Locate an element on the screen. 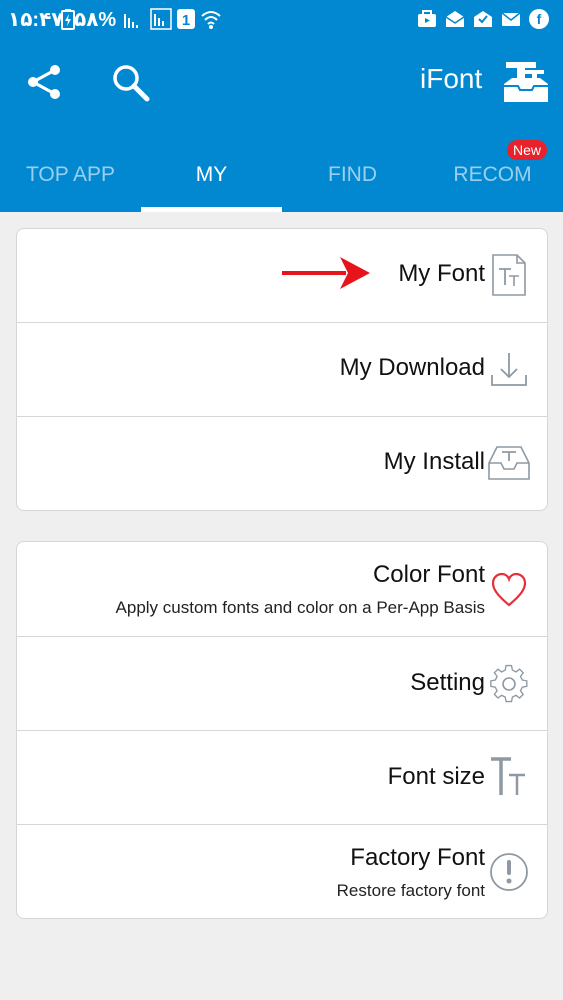  tab-bar: TOP APP MY FIND RECOM is located at coordinates (281, 175).